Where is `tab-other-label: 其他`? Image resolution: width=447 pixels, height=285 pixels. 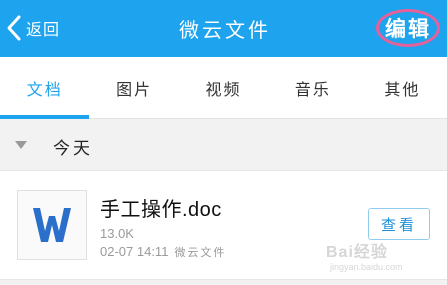
tab-other-label: 其他 is located at coordinates (402, 89).